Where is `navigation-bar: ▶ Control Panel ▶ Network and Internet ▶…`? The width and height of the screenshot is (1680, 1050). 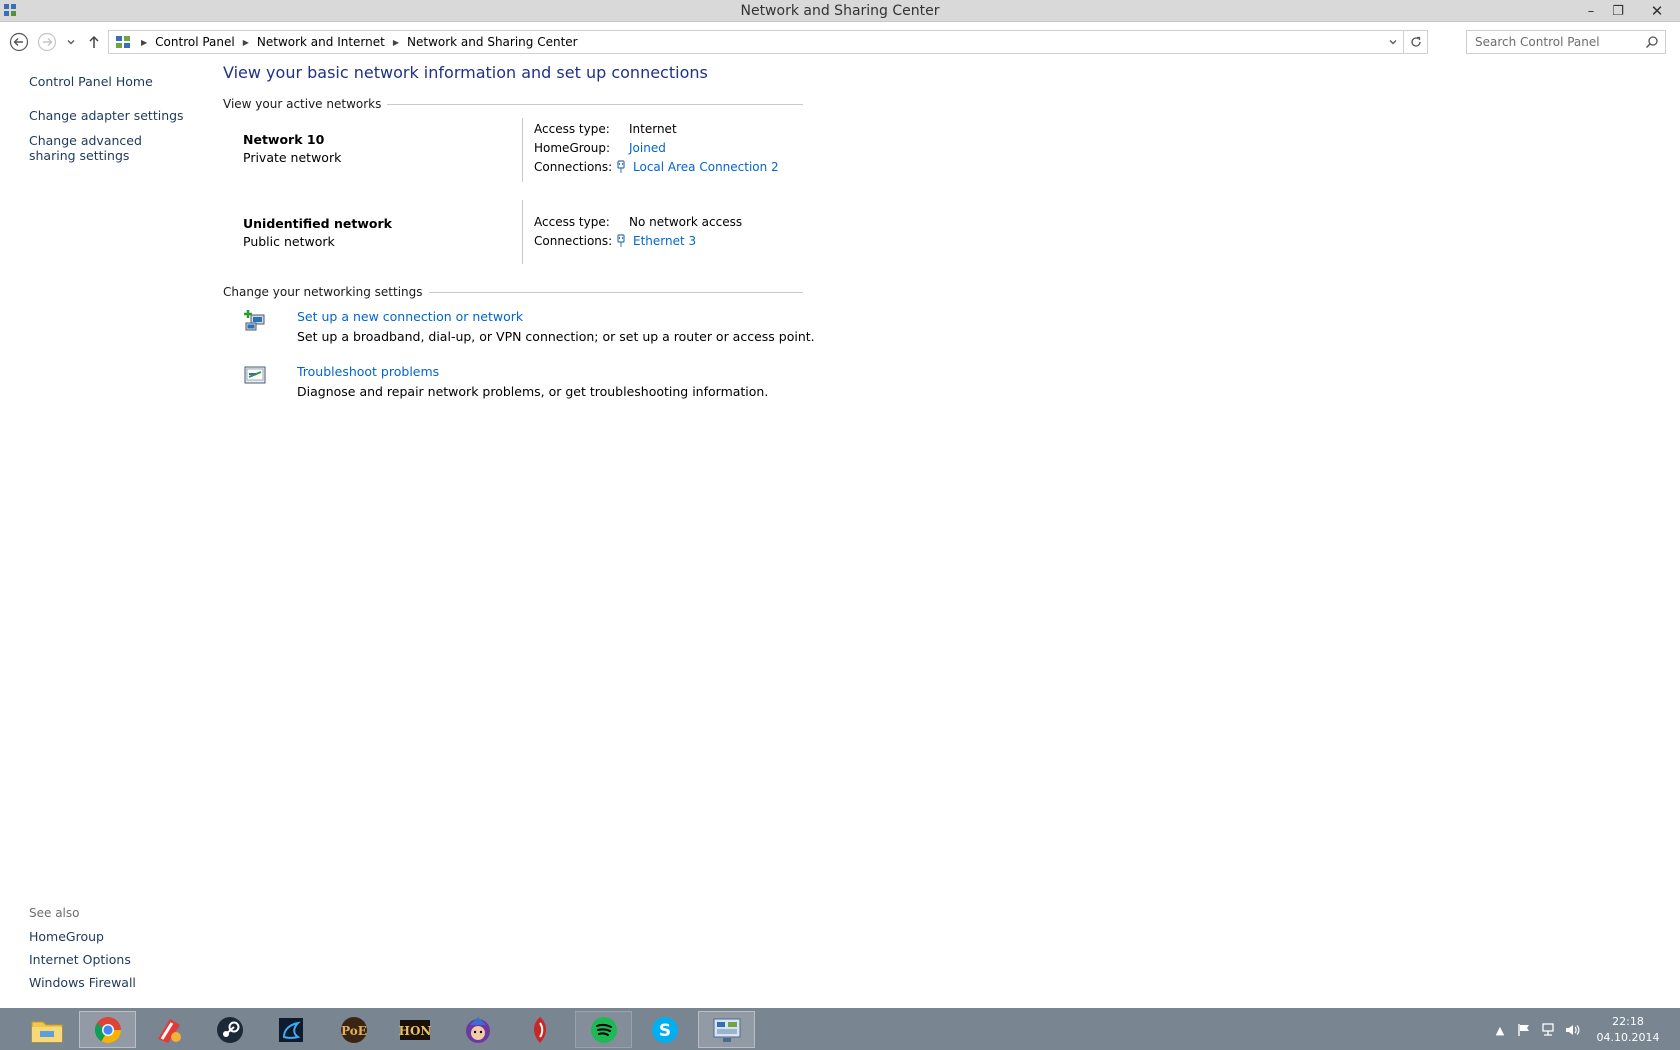 navigation-bar: ▶ Control Panel ▶ Network and Internet ▶… is located at coordinates (840, 41).